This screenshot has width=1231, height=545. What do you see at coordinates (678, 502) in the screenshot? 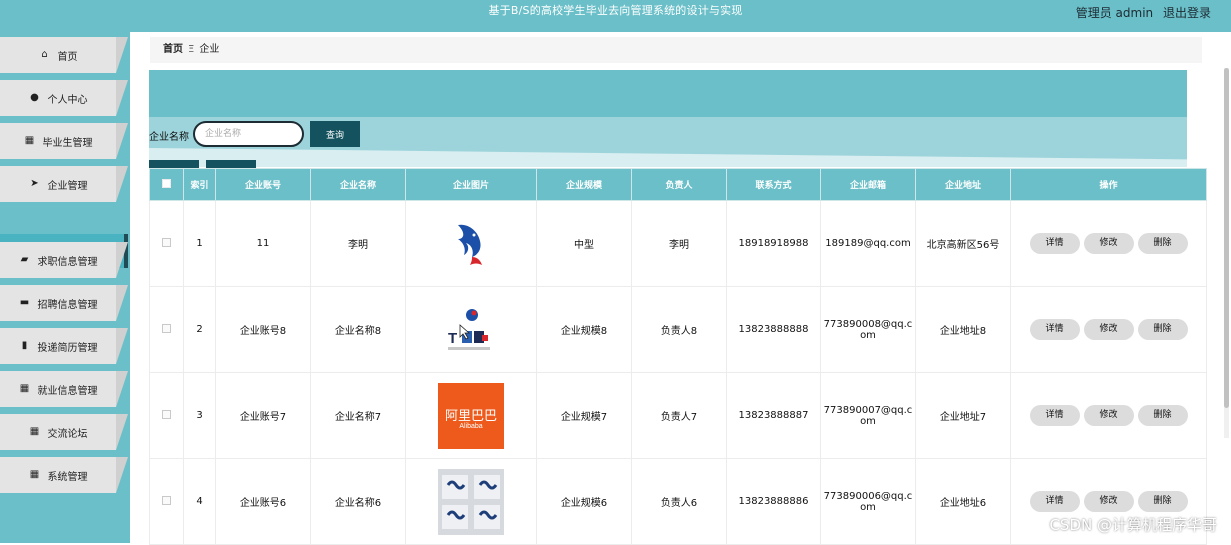
I see `table-row: 4 企业账号6 企业名称6` at bounding box center [678, 502].